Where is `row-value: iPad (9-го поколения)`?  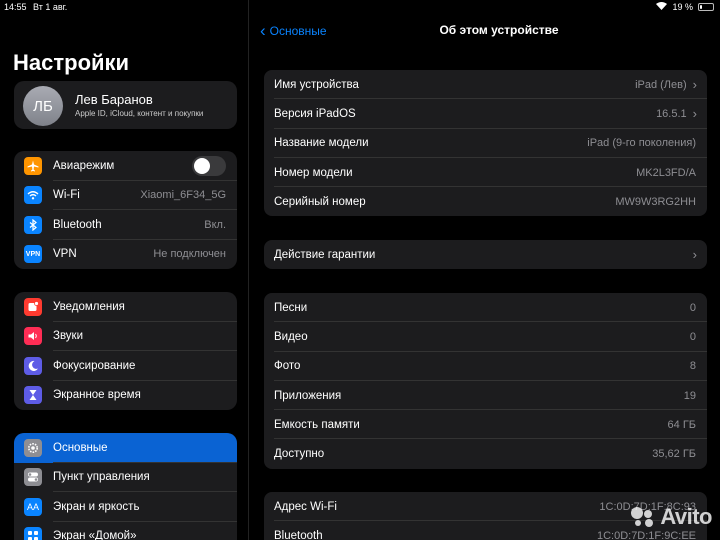 row-value: iPad (9-го поколения) is located at coordinates (641, 143).